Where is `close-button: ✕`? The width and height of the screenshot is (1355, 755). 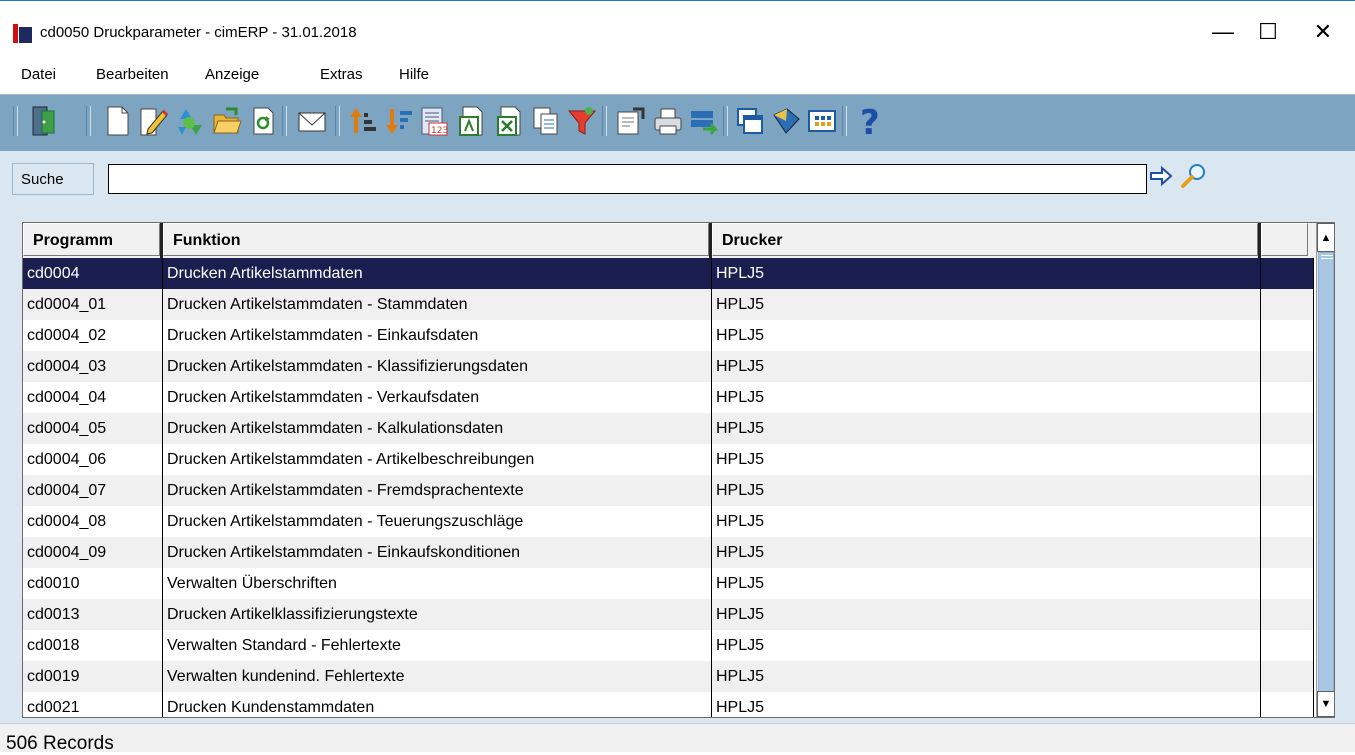
close-button: ✕ is located at coordinates (1323, 32).